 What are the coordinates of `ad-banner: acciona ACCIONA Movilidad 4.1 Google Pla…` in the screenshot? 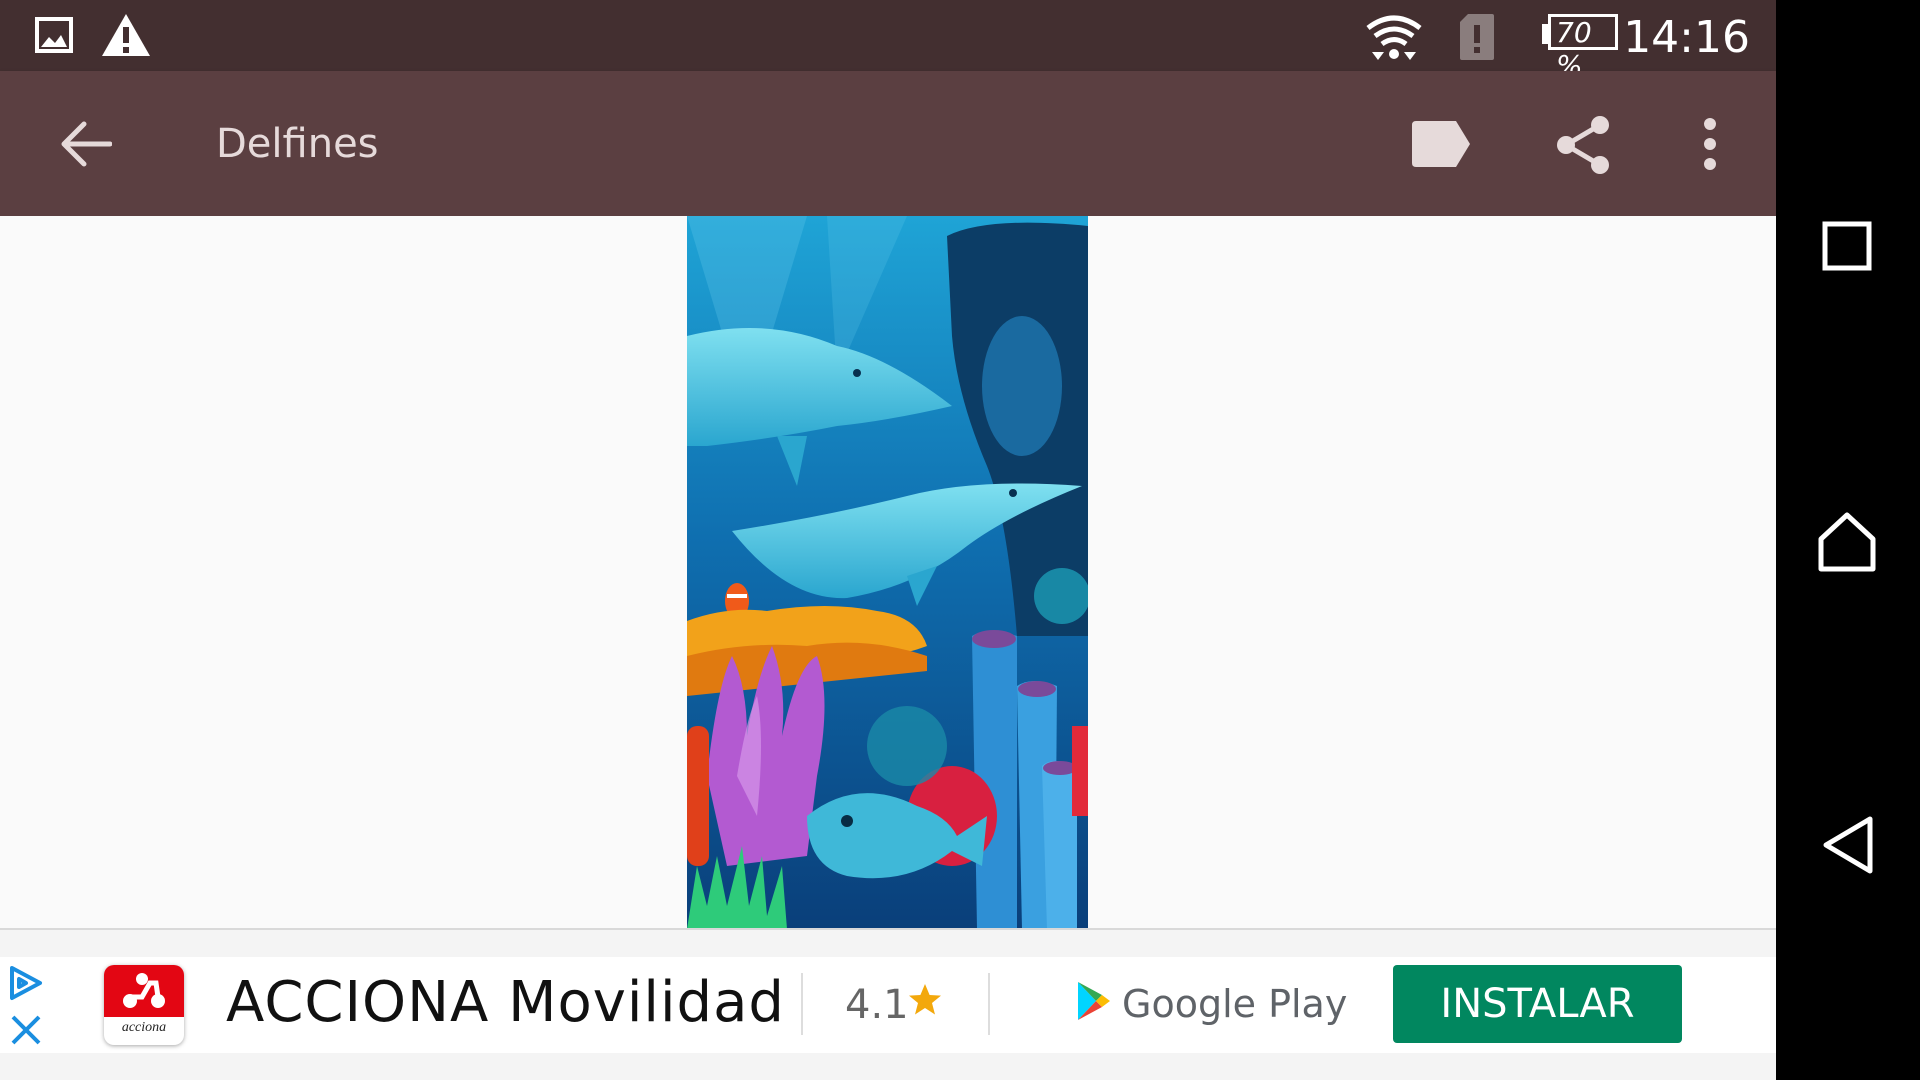 It's located at (888, 1005).